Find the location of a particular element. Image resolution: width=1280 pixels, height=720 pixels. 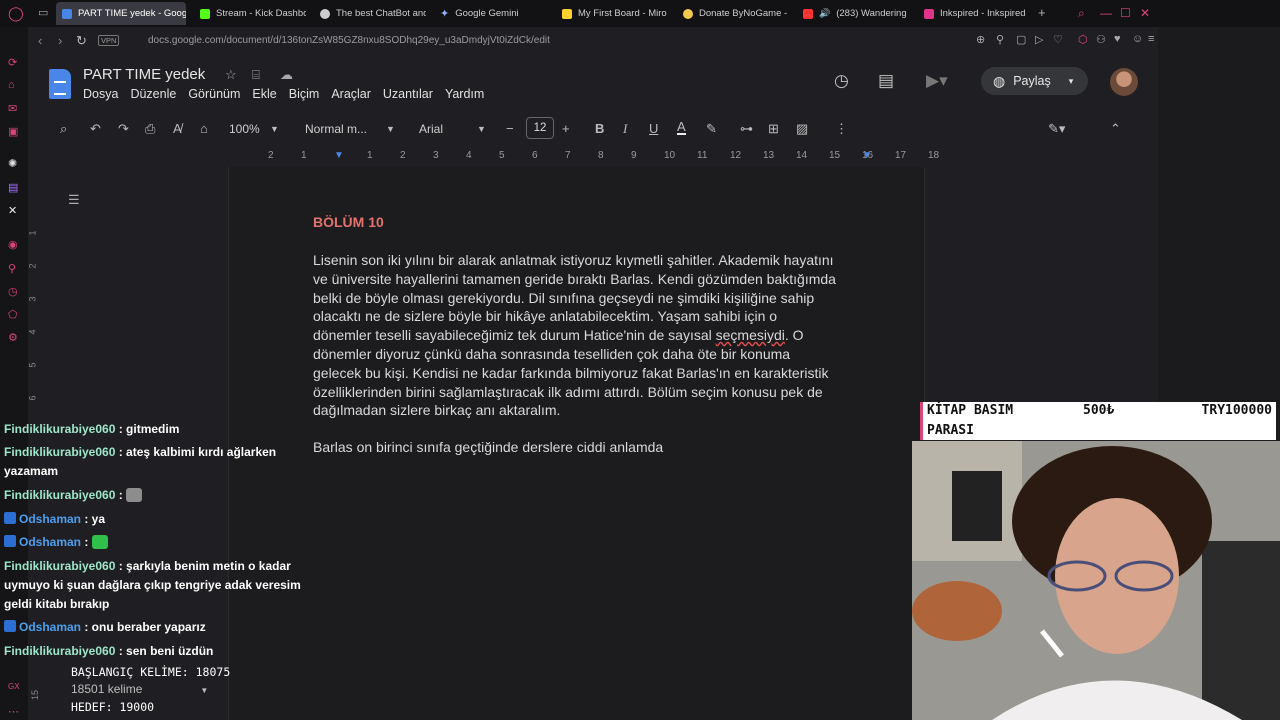

bookmark-icon: ♡ is located at coordinates (1058, 39).